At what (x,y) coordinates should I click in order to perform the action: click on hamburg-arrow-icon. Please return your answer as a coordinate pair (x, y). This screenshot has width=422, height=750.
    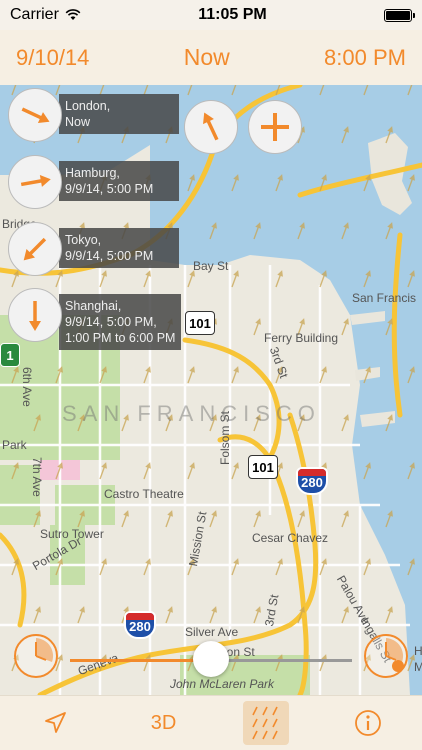
    Looking at the image, I should click on (35, 181).